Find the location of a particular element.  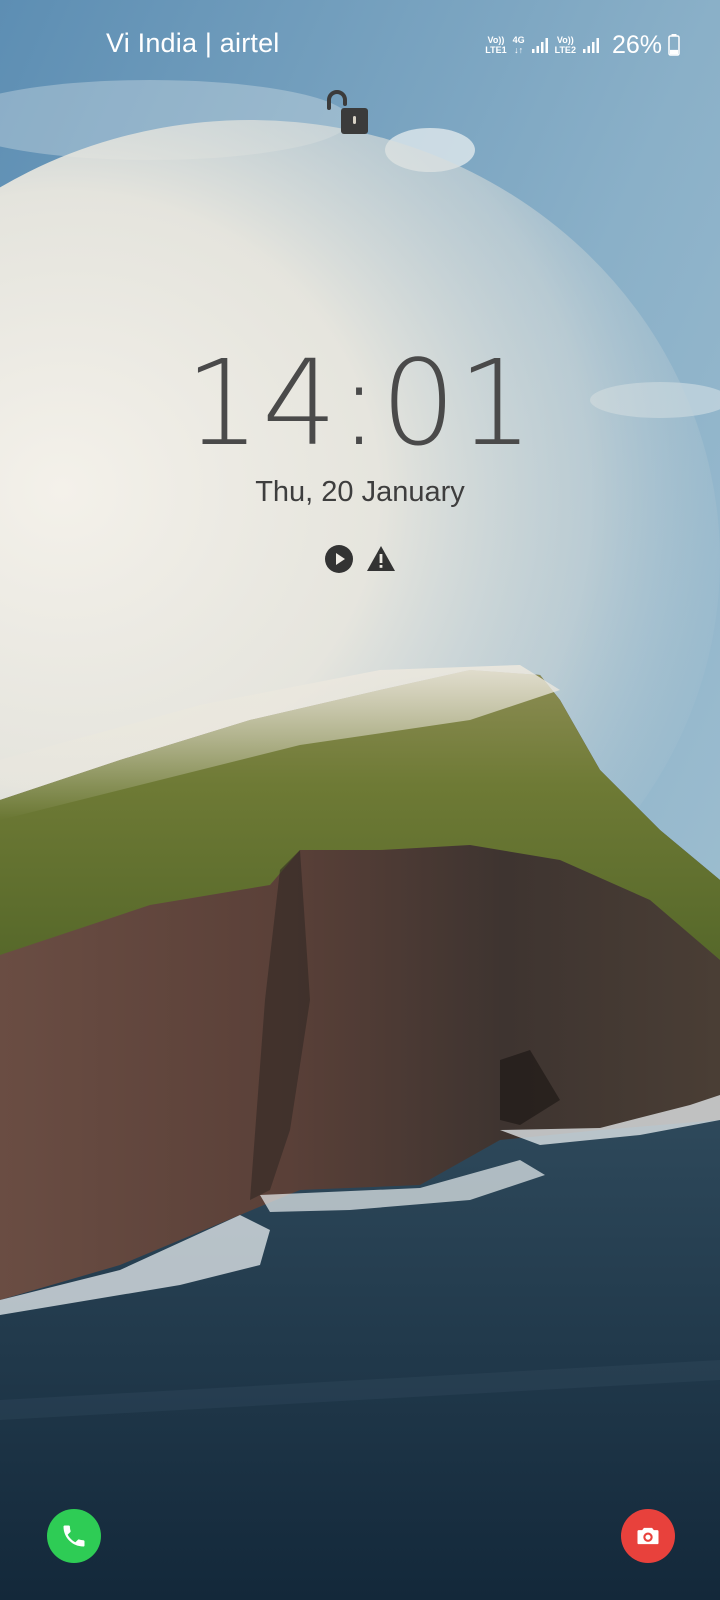

data-type-label: 4G is located at coordinates (518, 40).